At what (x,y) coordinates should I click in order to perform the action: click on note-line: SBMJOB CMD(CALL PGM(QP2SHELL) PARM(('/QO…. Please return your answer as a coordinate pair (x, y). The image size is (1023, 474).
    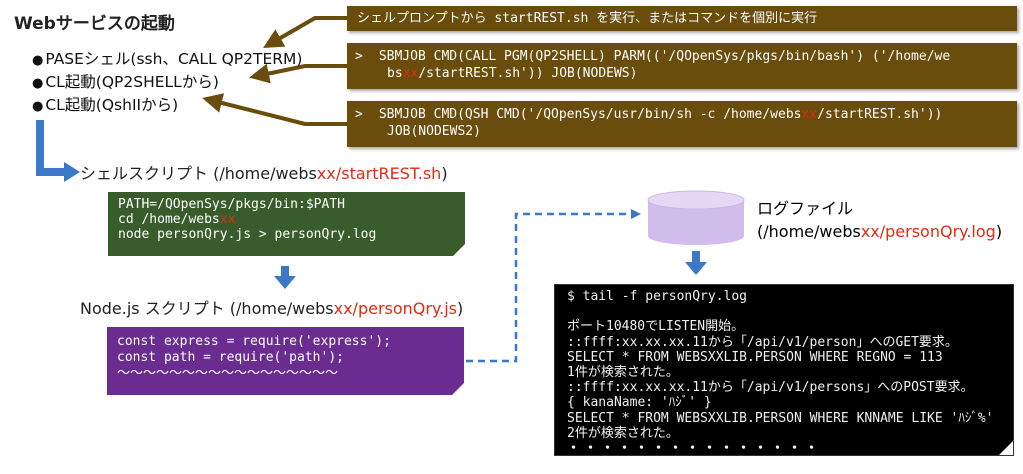
    Looking at the image, I should click on (664, 56).